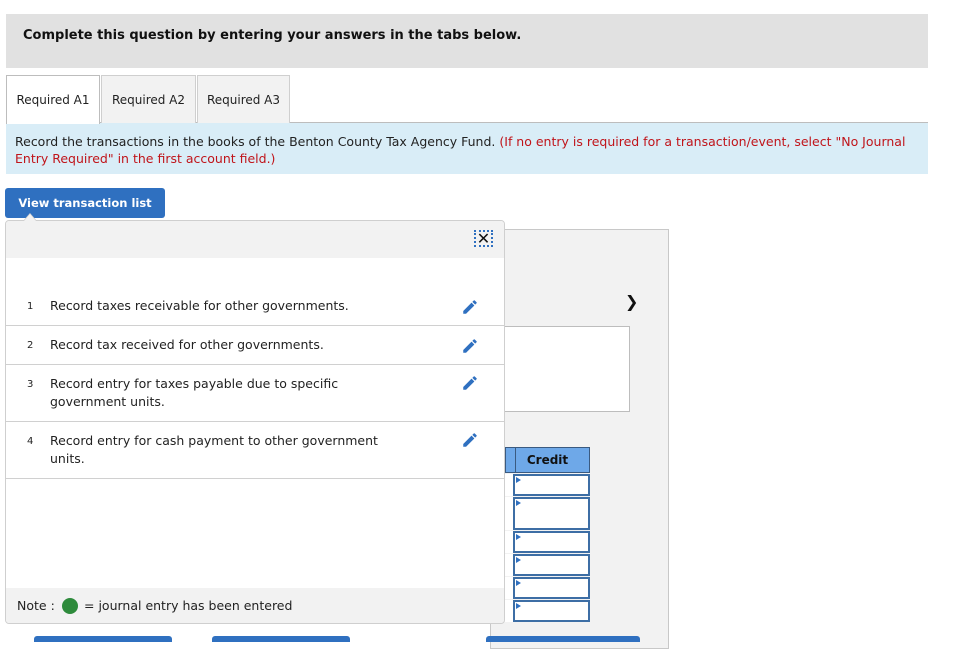 This screenshot has height=649, width=979. Describe the element at coordinates (70, 606) in the screenshot. I see `entered-status-dot-icon` at that location.